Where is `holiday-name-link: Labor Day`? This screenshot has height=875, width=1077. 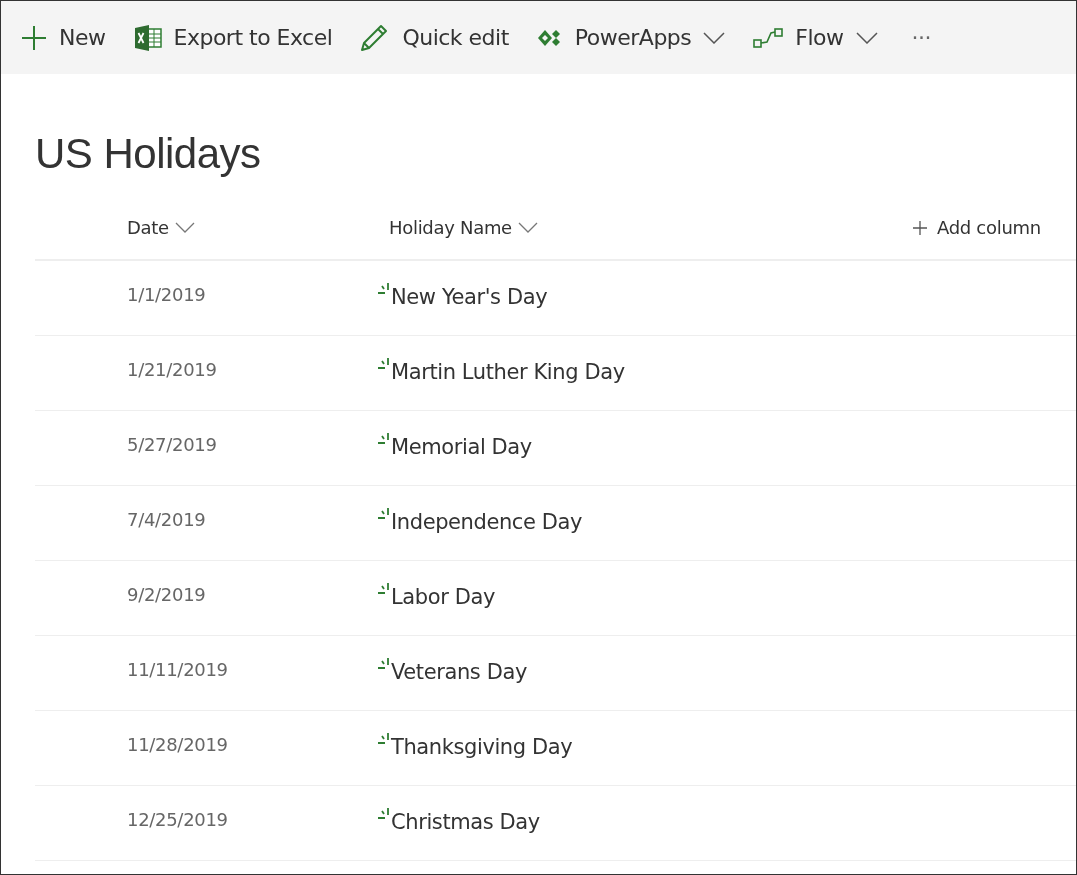
holiday-name-link: Labor Day is located at coordinates (443, 597).